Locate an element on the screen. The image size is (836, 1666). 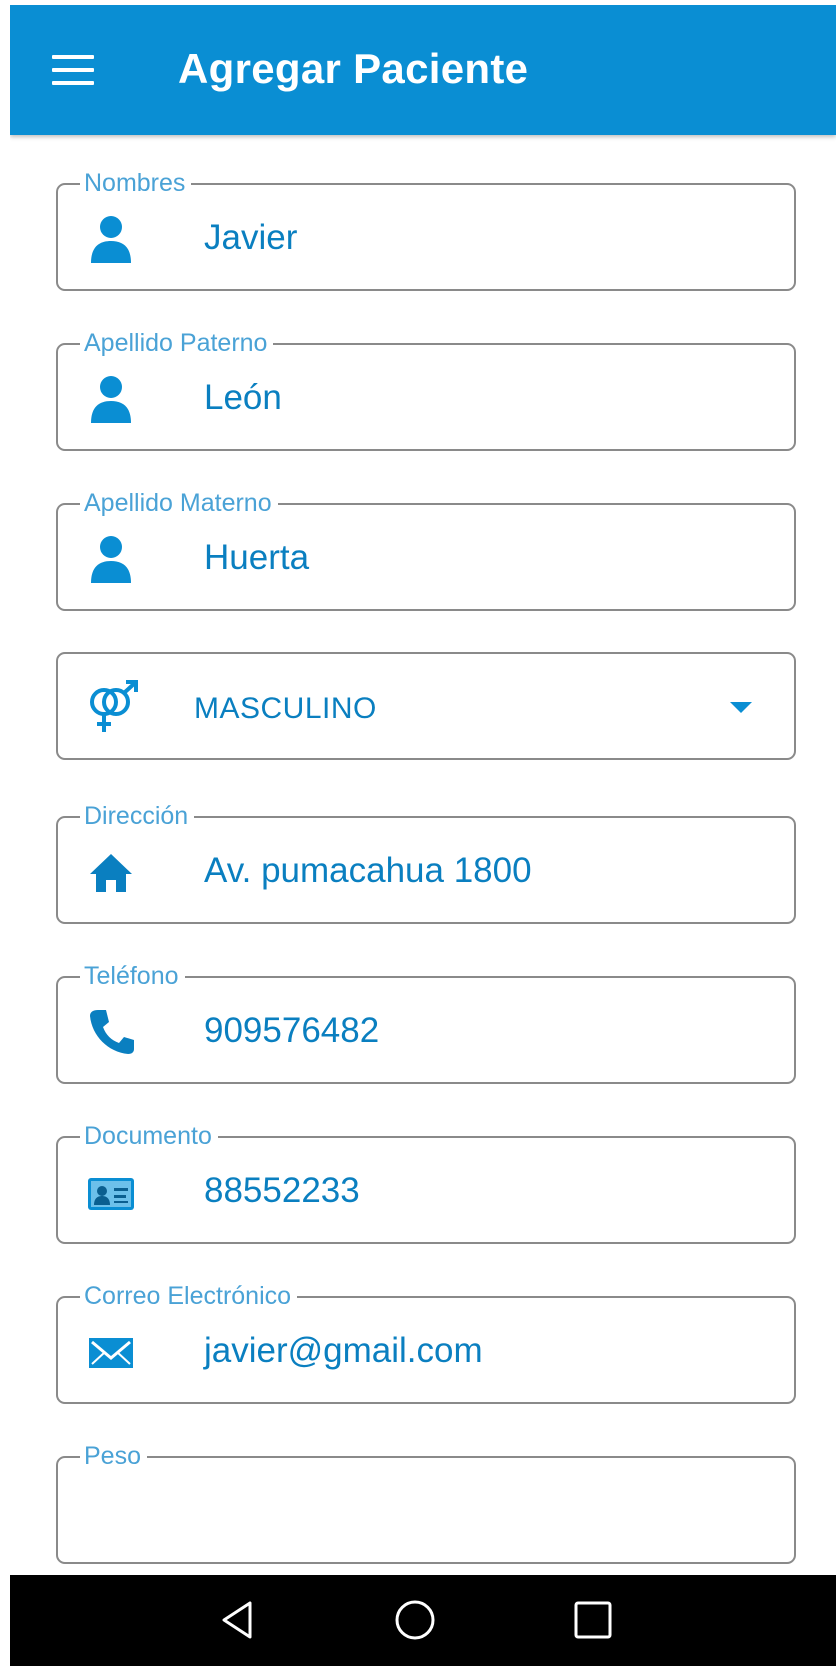
page-title: Agregar Paciente is located at coordinates (353, 68).